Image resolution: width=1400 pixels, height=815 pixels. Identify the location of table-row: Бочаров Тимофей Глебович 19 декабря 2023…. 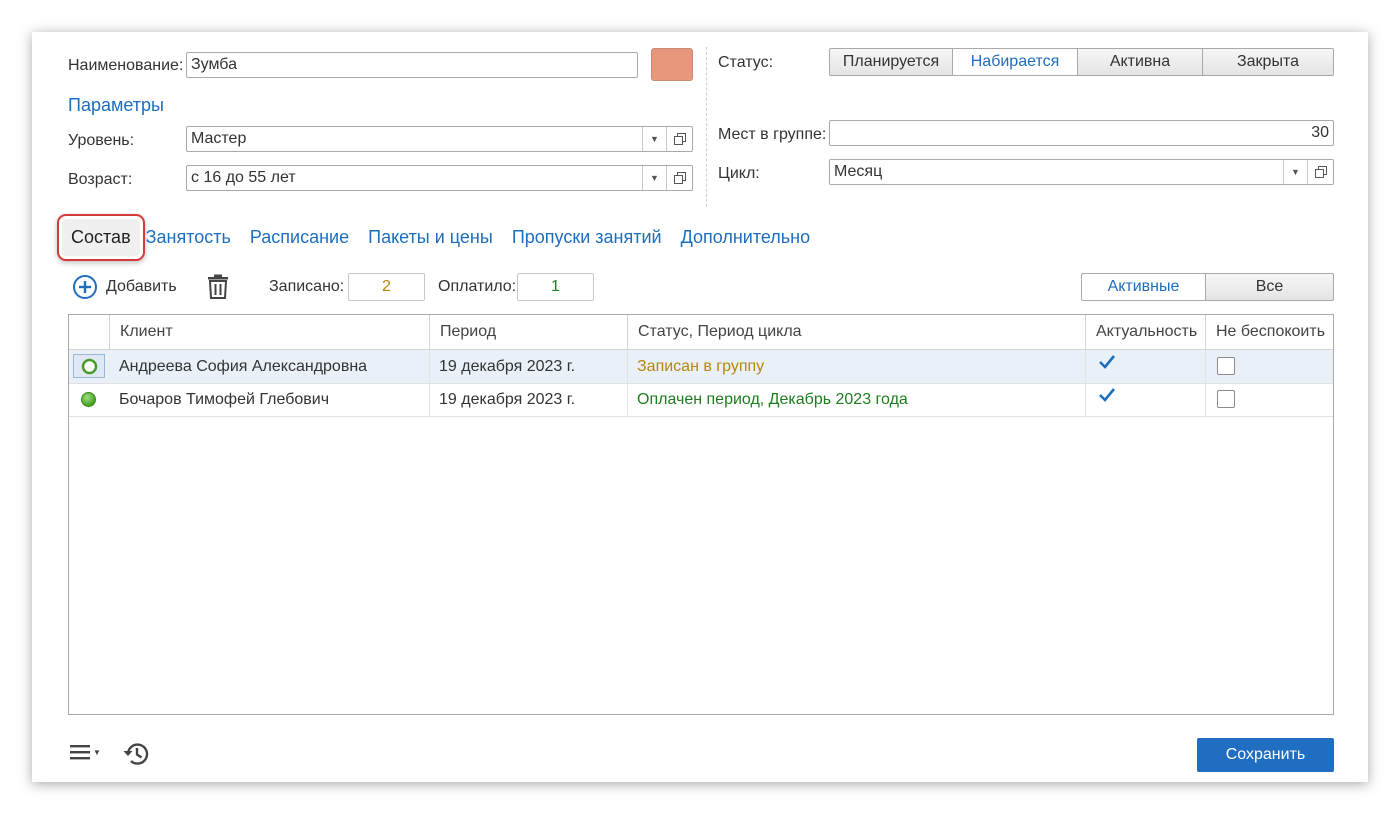
(701, 400).